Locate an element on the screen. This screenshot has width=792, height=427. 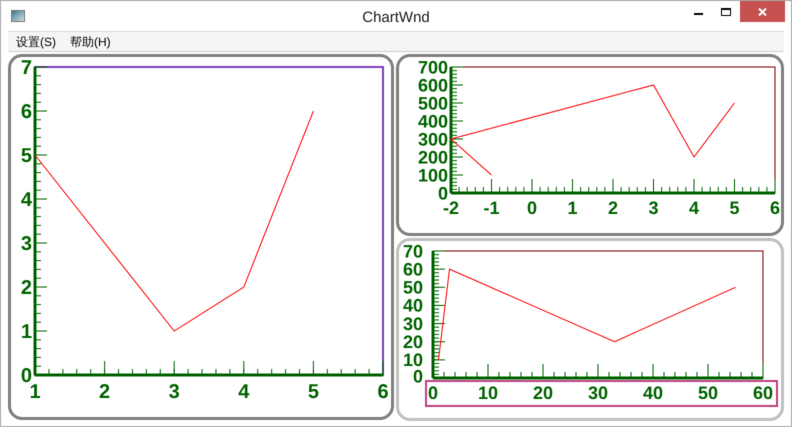
tick-label: 100 is located at coordinates (433, 175).